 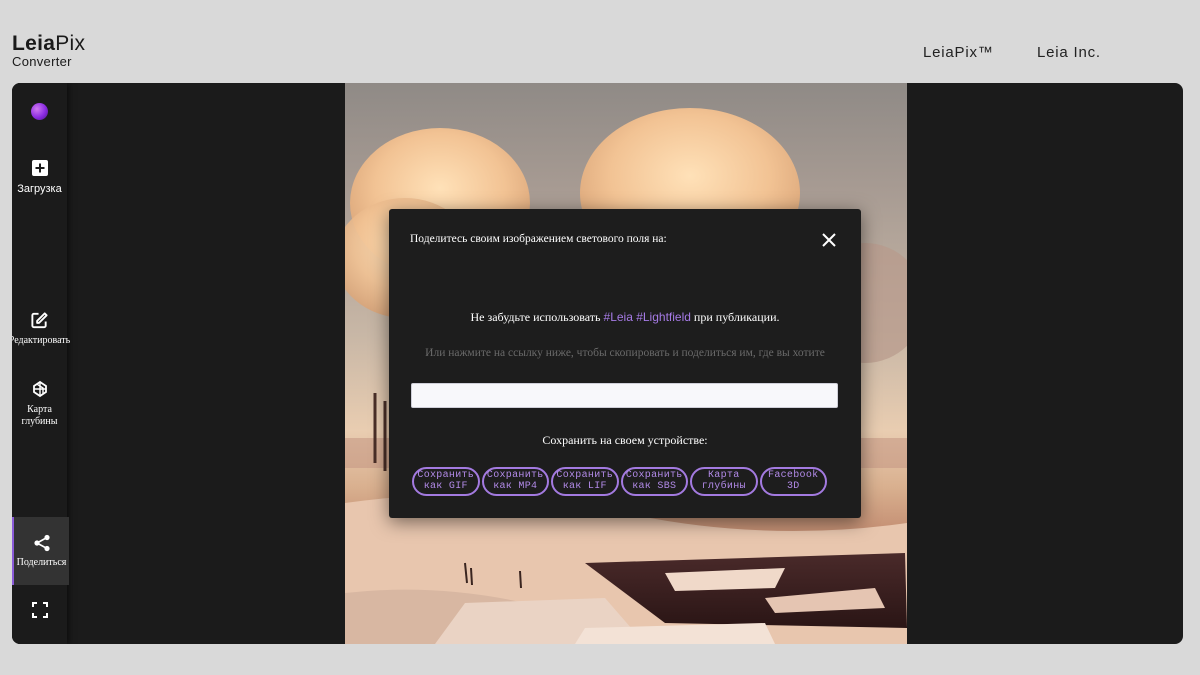 What do you see at coordinates (39, 320) in the screenshot?
I see `edit-icon` at bounding box center [39, 320].